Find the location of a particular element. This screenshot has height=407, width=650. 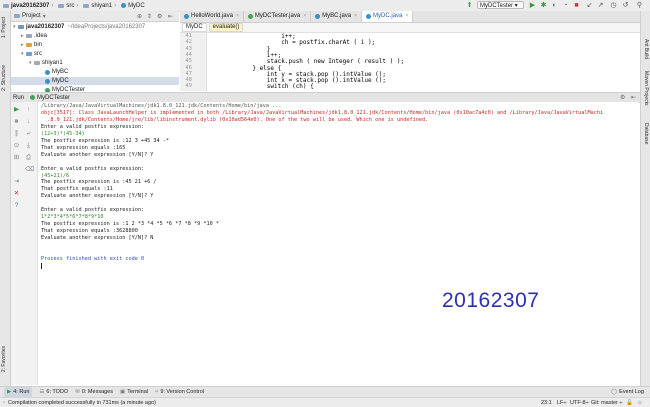

tab-mybc: MyBC.java × is located at coordinates (337, 16).